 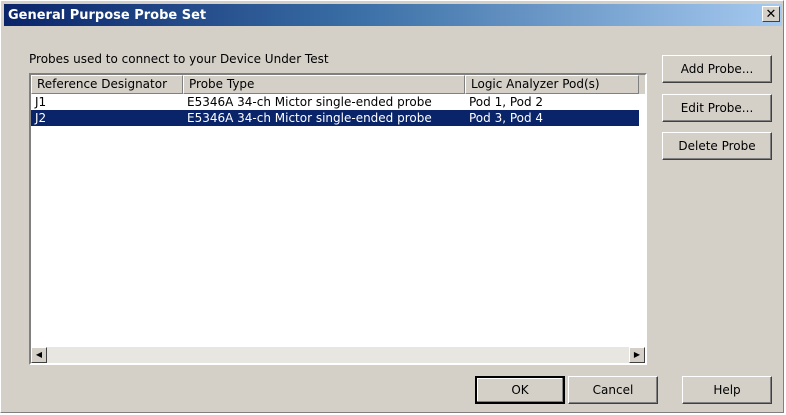 What do you see at coordinates (41, 118) in the screenshot?
I see `cell-reference: J2` at bounding box center [41, 118].